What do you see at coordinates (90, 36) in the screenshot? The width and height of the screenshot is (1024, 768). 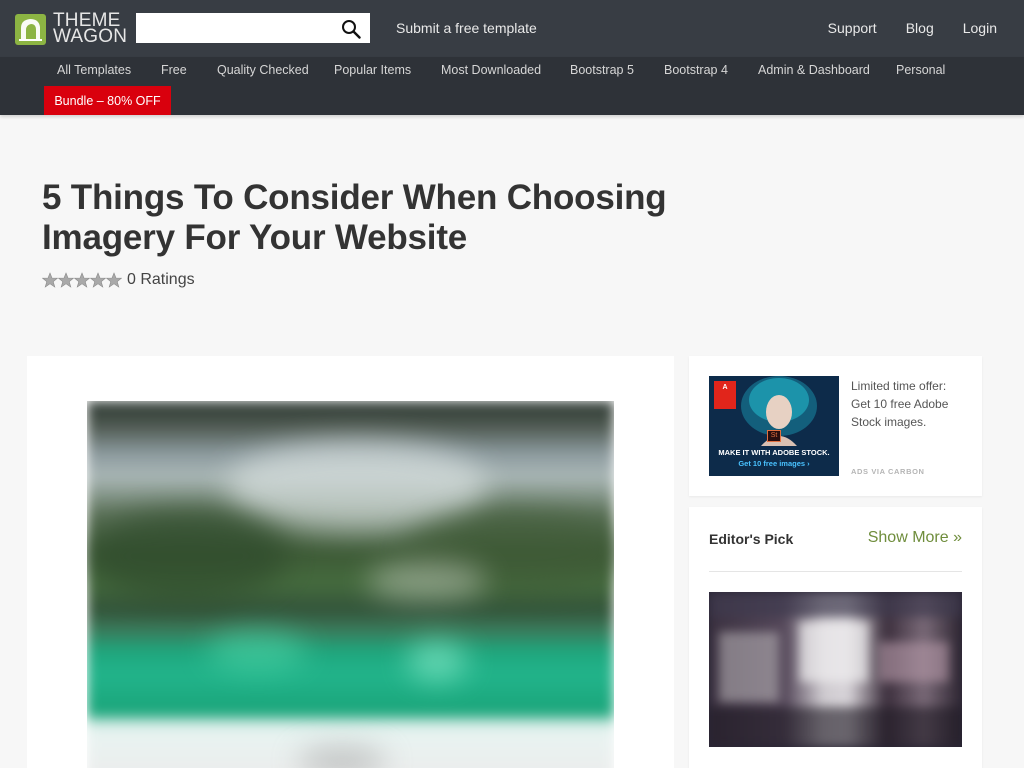 I see `logo-line2: WAGON` at bounding box center [90, 36].